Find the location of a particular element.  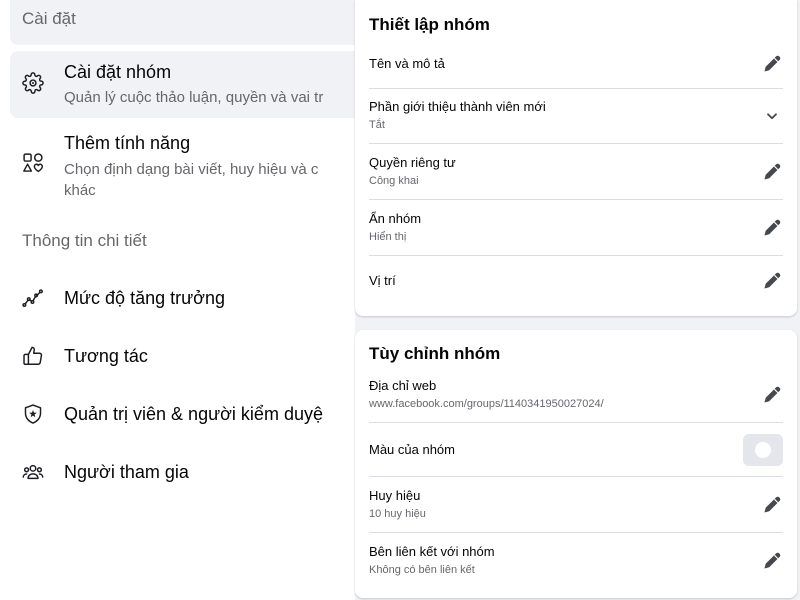

row-value: Hiển thị is located at coordinates (388, 236).